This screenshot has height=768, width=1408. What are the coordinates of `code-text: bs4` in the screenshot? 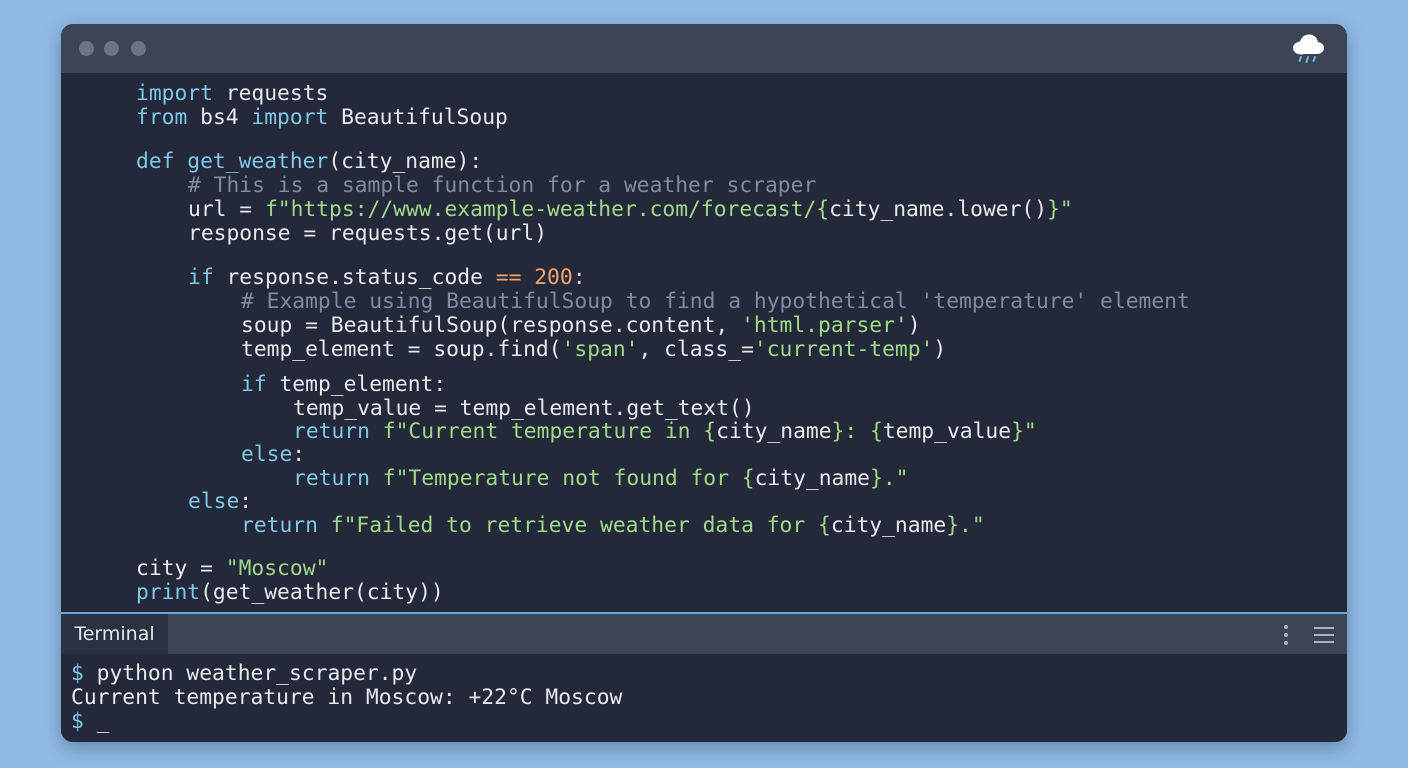 It's located at (219, 117).